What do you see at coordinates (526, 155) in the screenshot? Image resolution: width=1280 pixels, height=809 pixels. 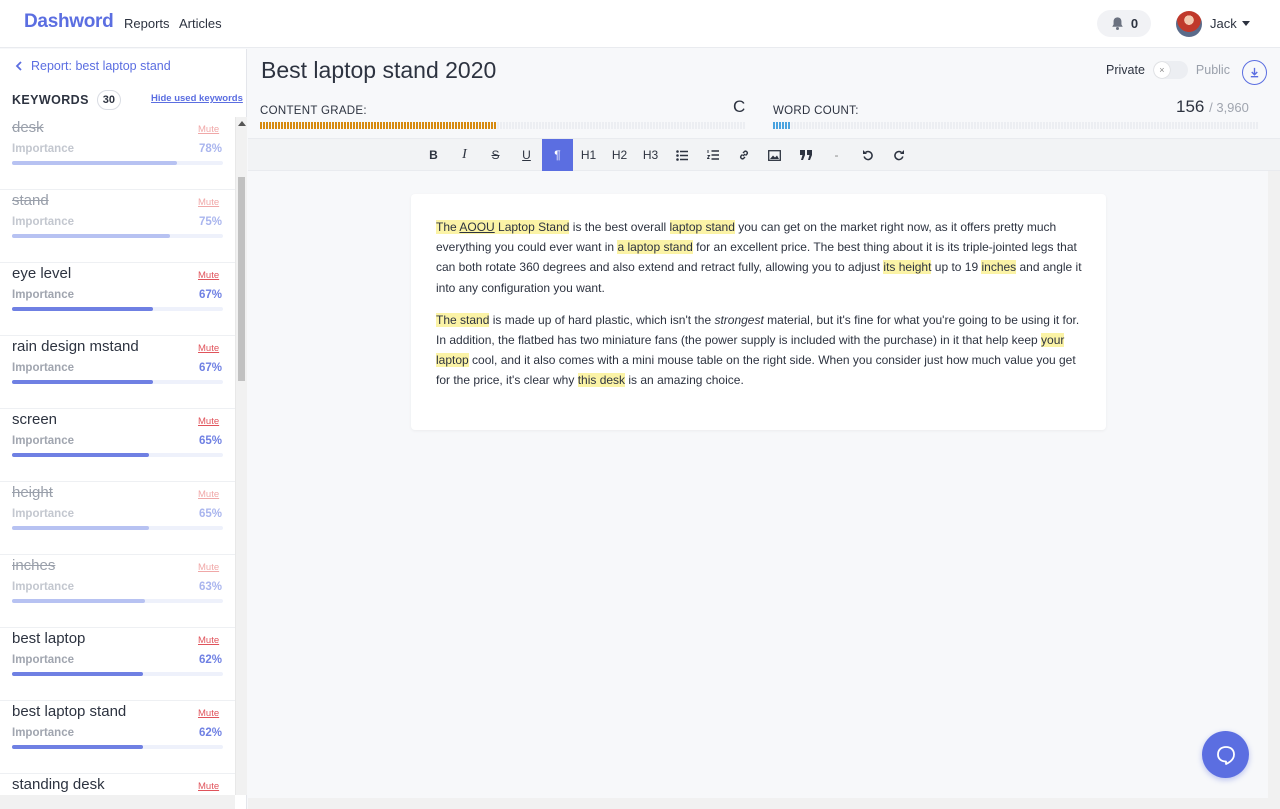 I see `underline-button: U` at bounding box center [526, 155].